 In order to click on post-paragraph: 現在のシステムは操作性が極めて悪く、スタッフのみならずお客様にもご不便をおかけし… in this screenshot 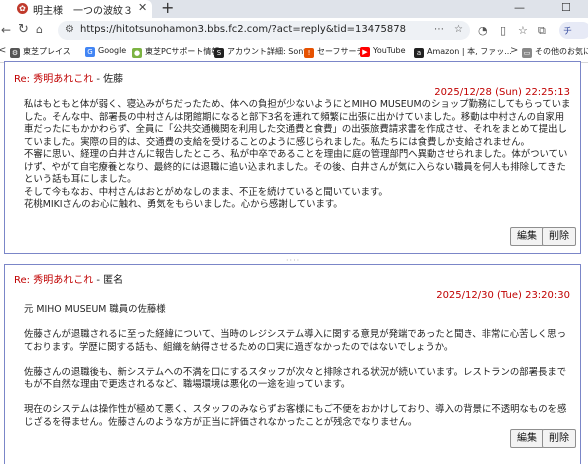, I will do `click(295, 416)`.